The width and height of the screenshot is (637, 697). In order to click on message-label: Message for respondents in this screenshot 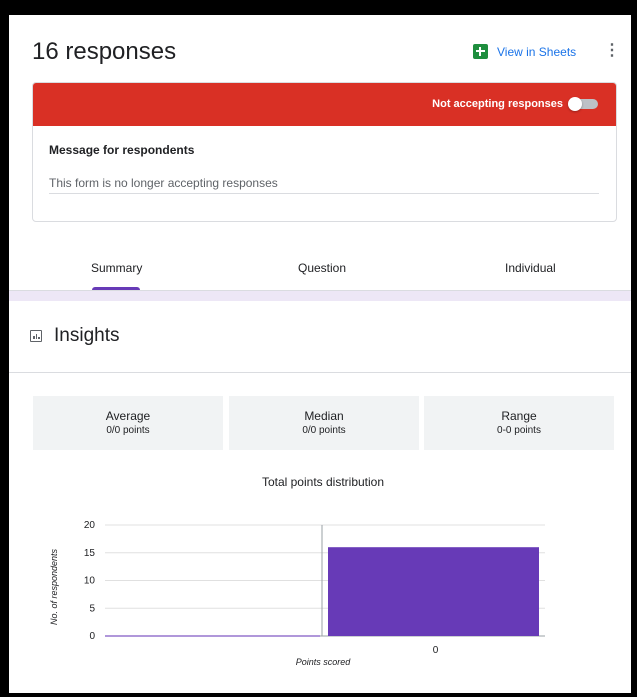, I will do `click(122, 150)`.